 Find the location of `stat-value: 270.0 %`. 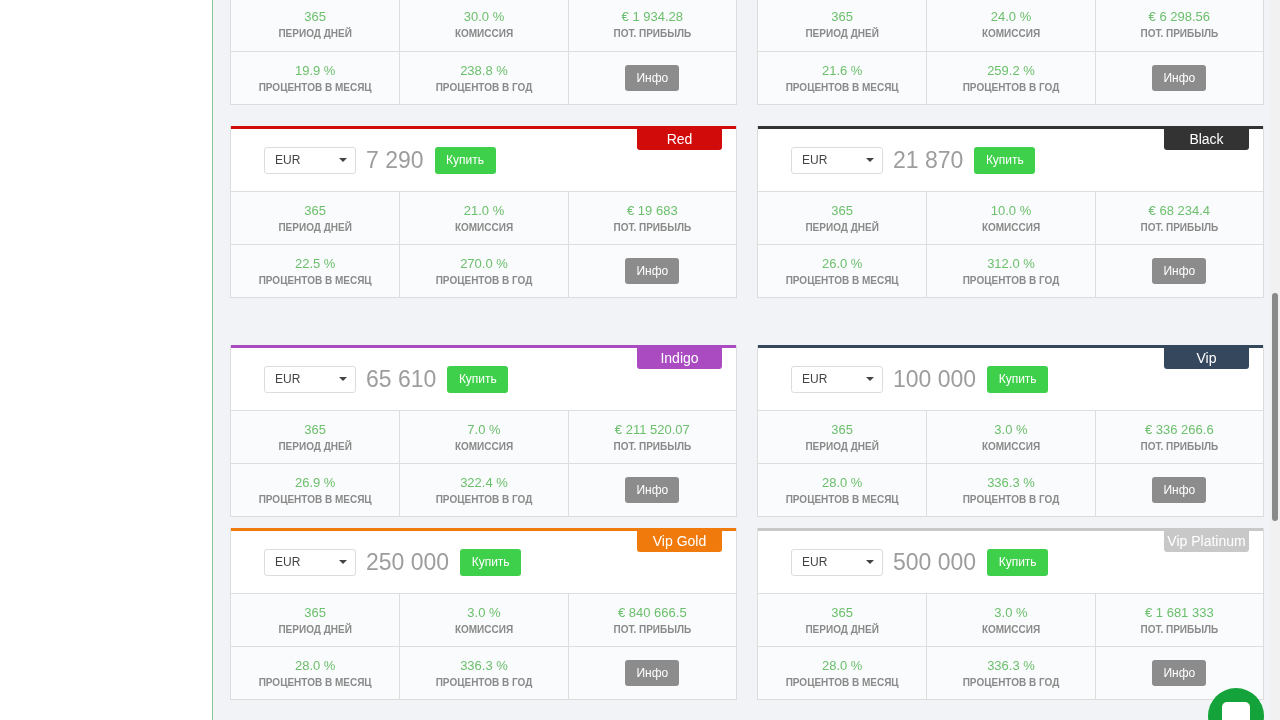

stat-value: 270.0 % is located at coordinates (484, 263).